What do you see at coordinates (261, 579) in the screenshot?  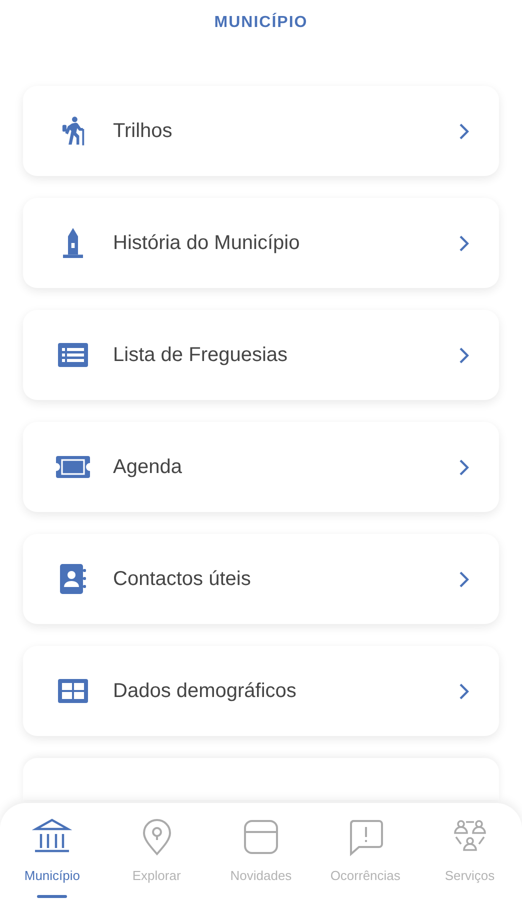 I see `menu-card: Contactos úteis` at bounding box center [261, 579].